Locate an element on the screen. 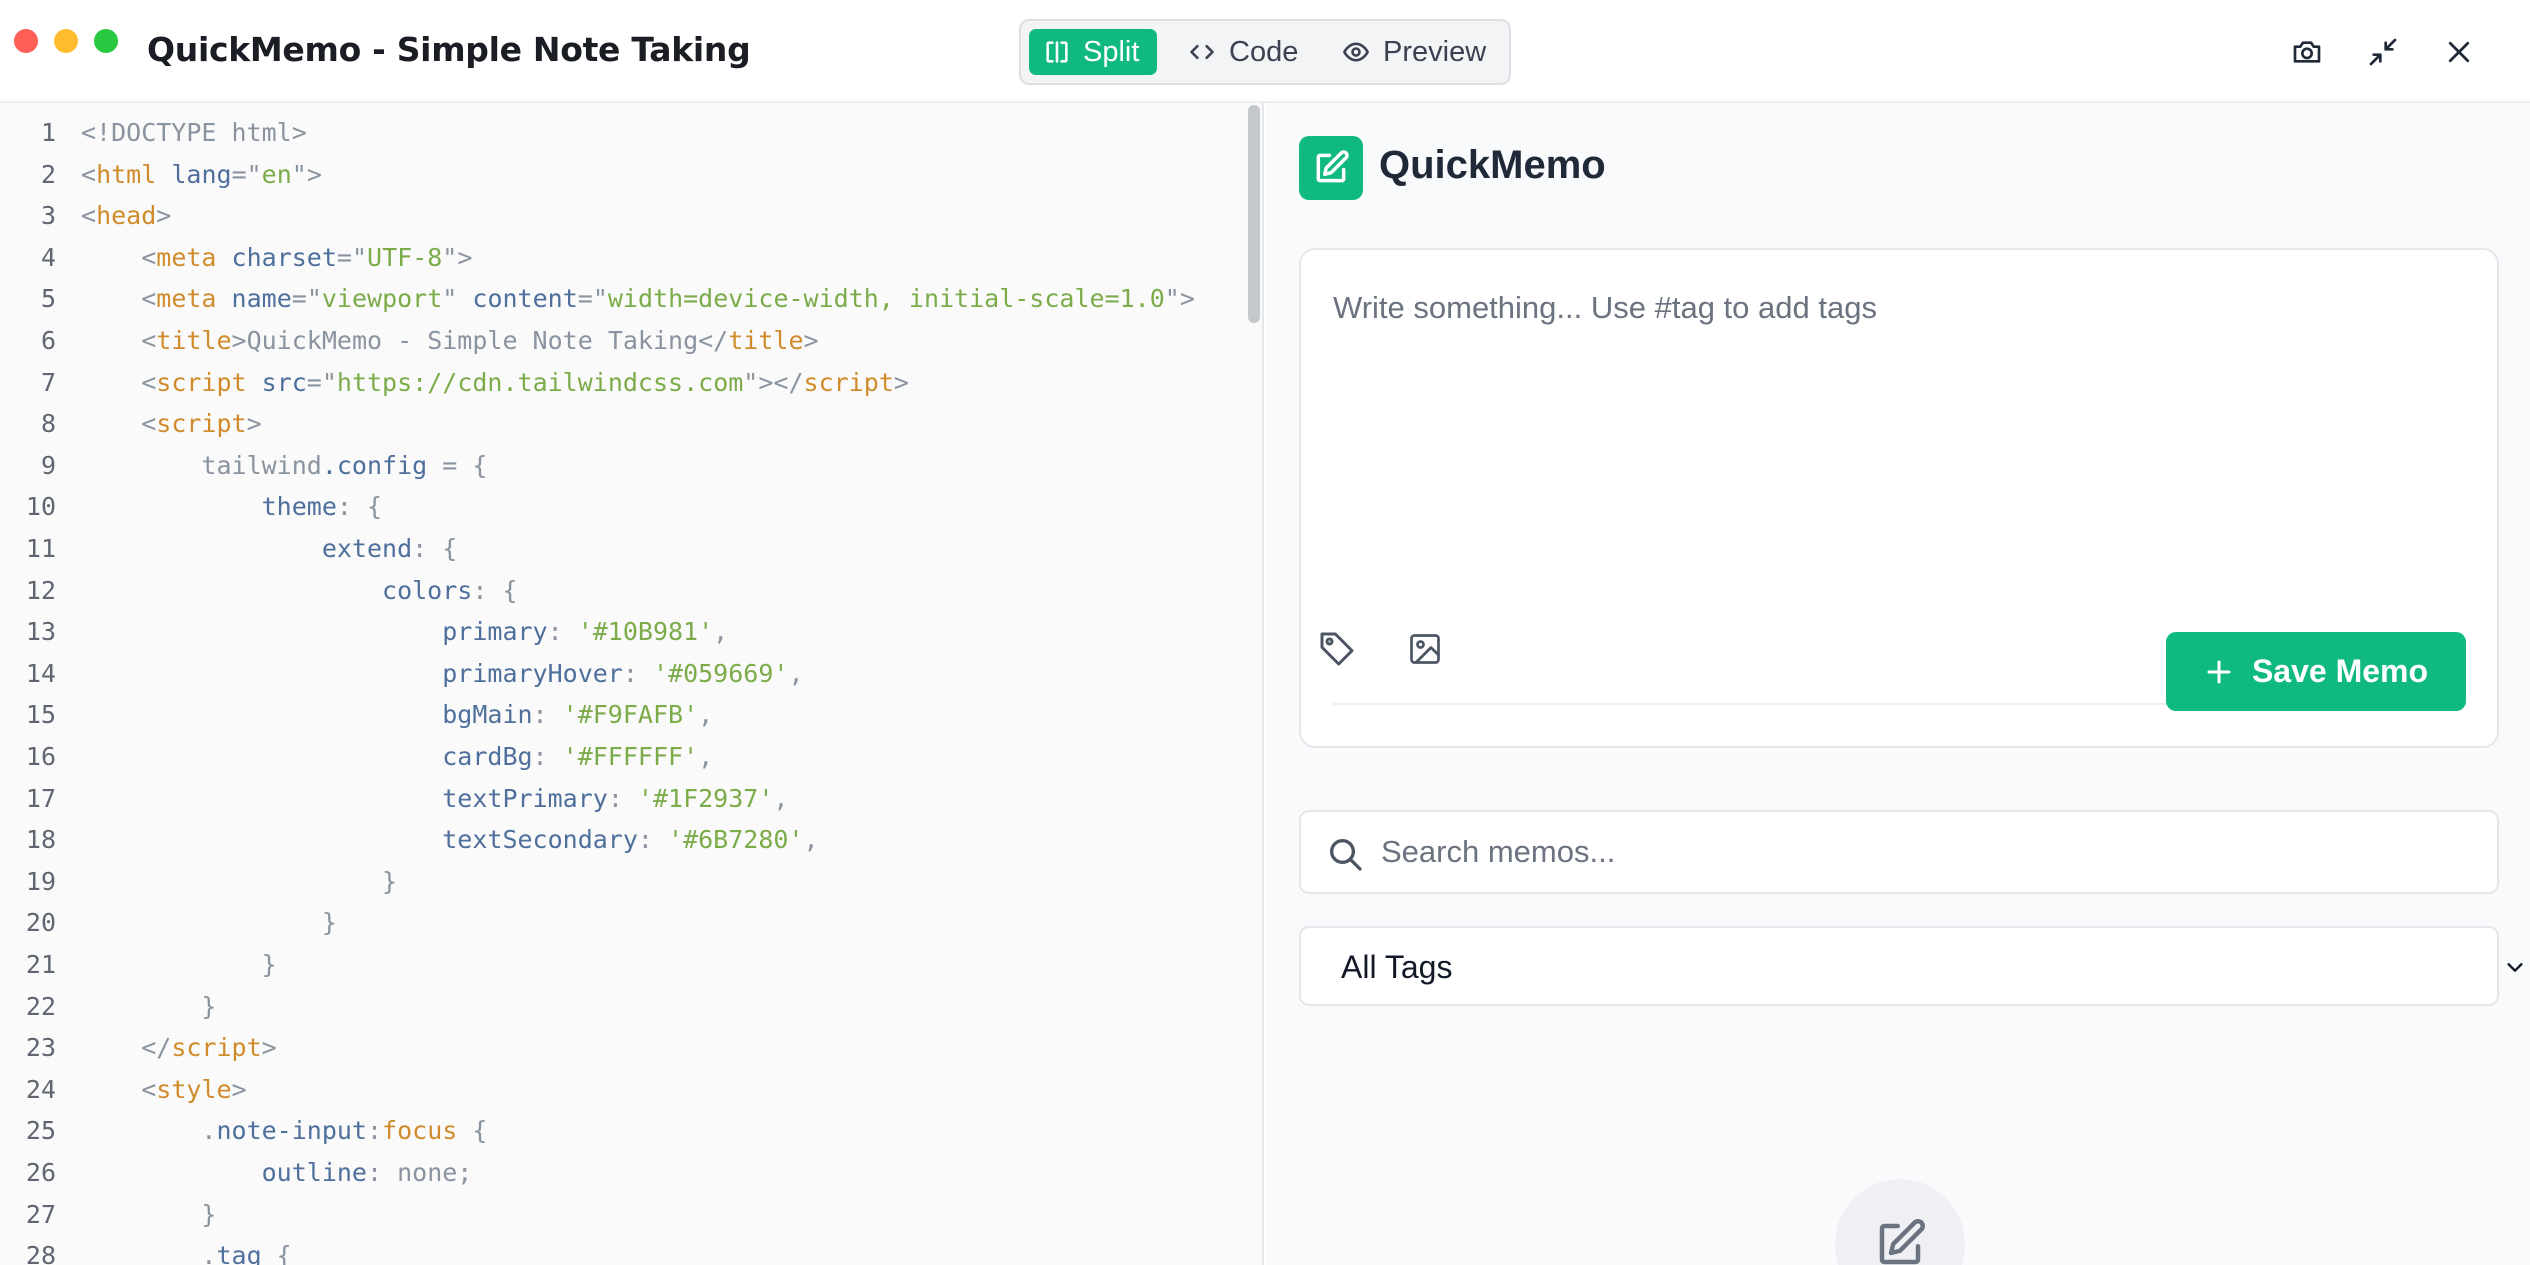  code-line: 2 <html lang="en"> is located at coordinates (620, 180).